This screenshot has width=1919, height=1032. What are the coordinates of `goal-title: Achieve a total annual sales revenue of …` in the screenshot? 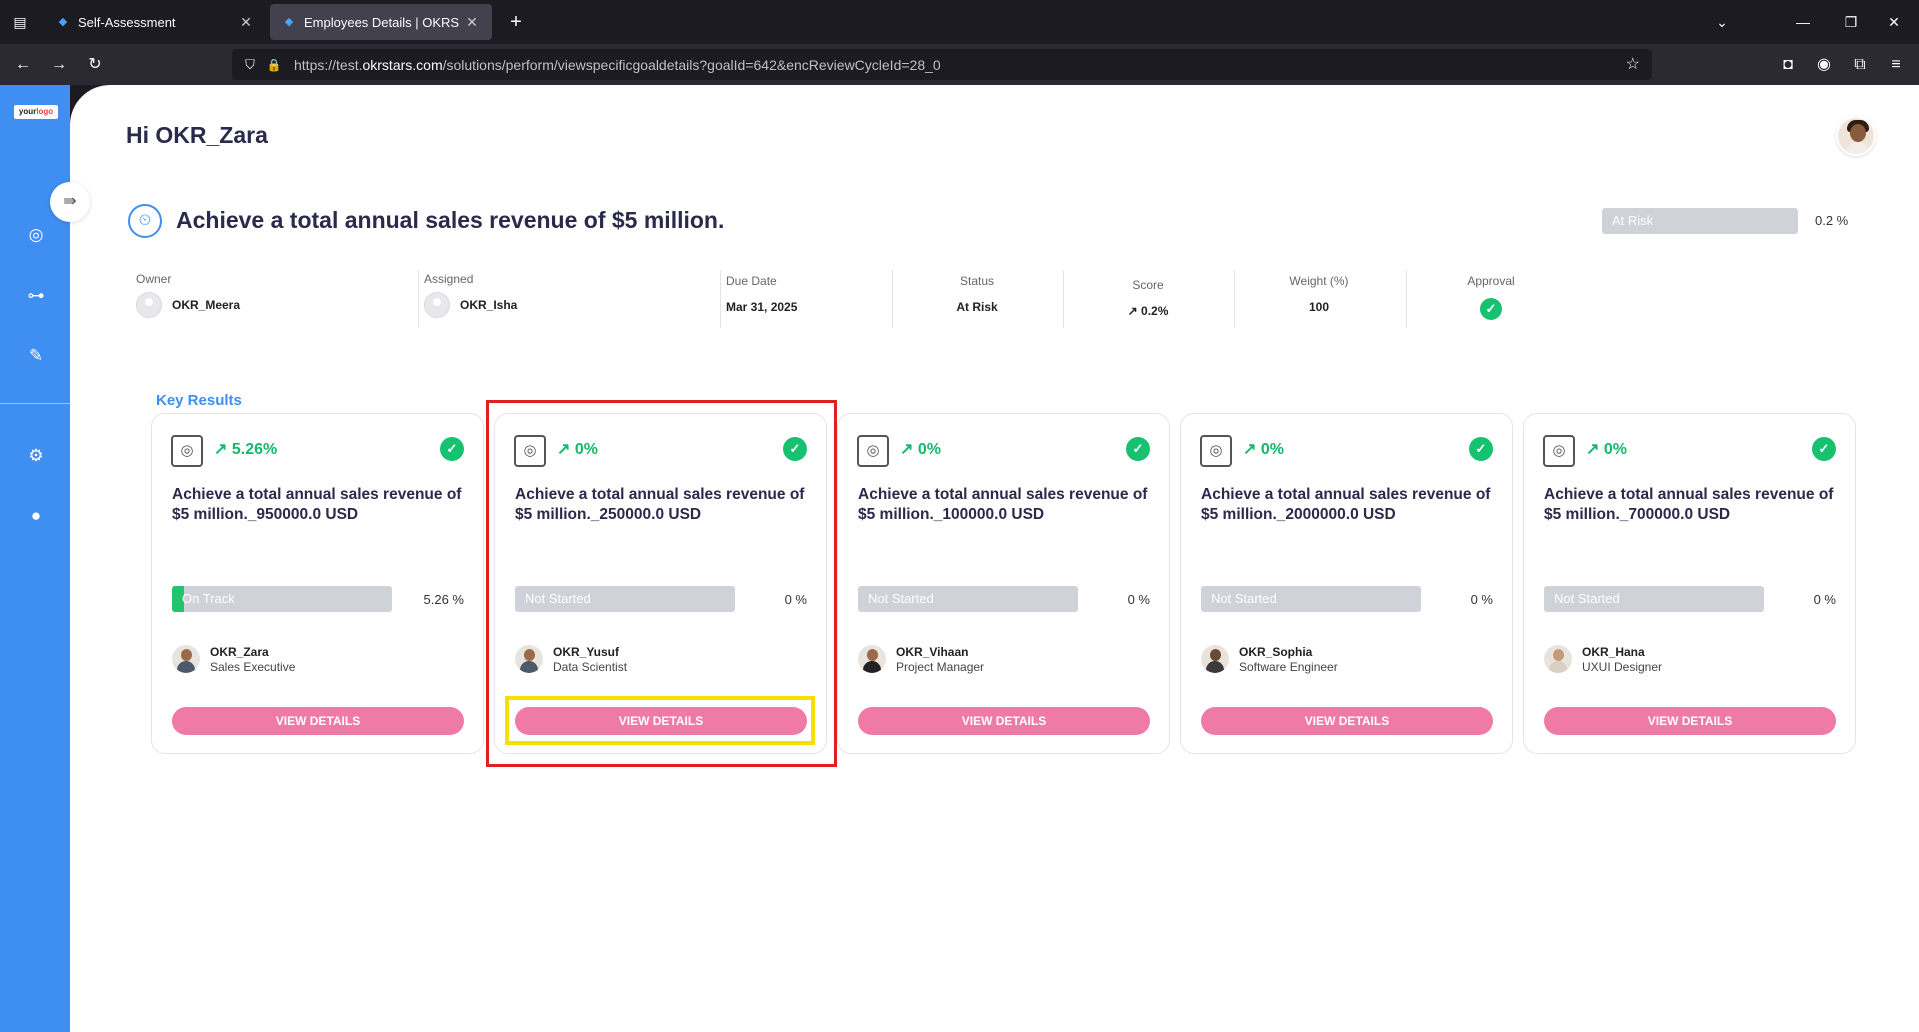 It's located at (450, 220).